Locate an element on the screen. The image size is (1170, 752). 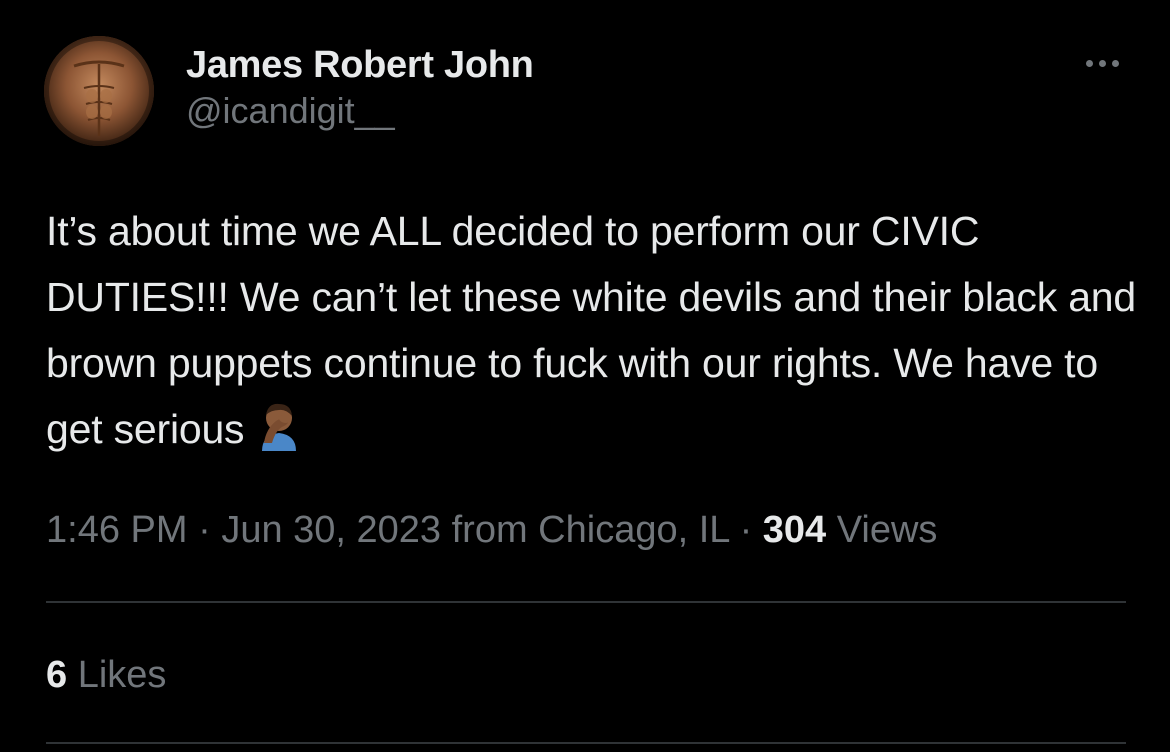
more-options-button is located at coordinates (1102, 63).